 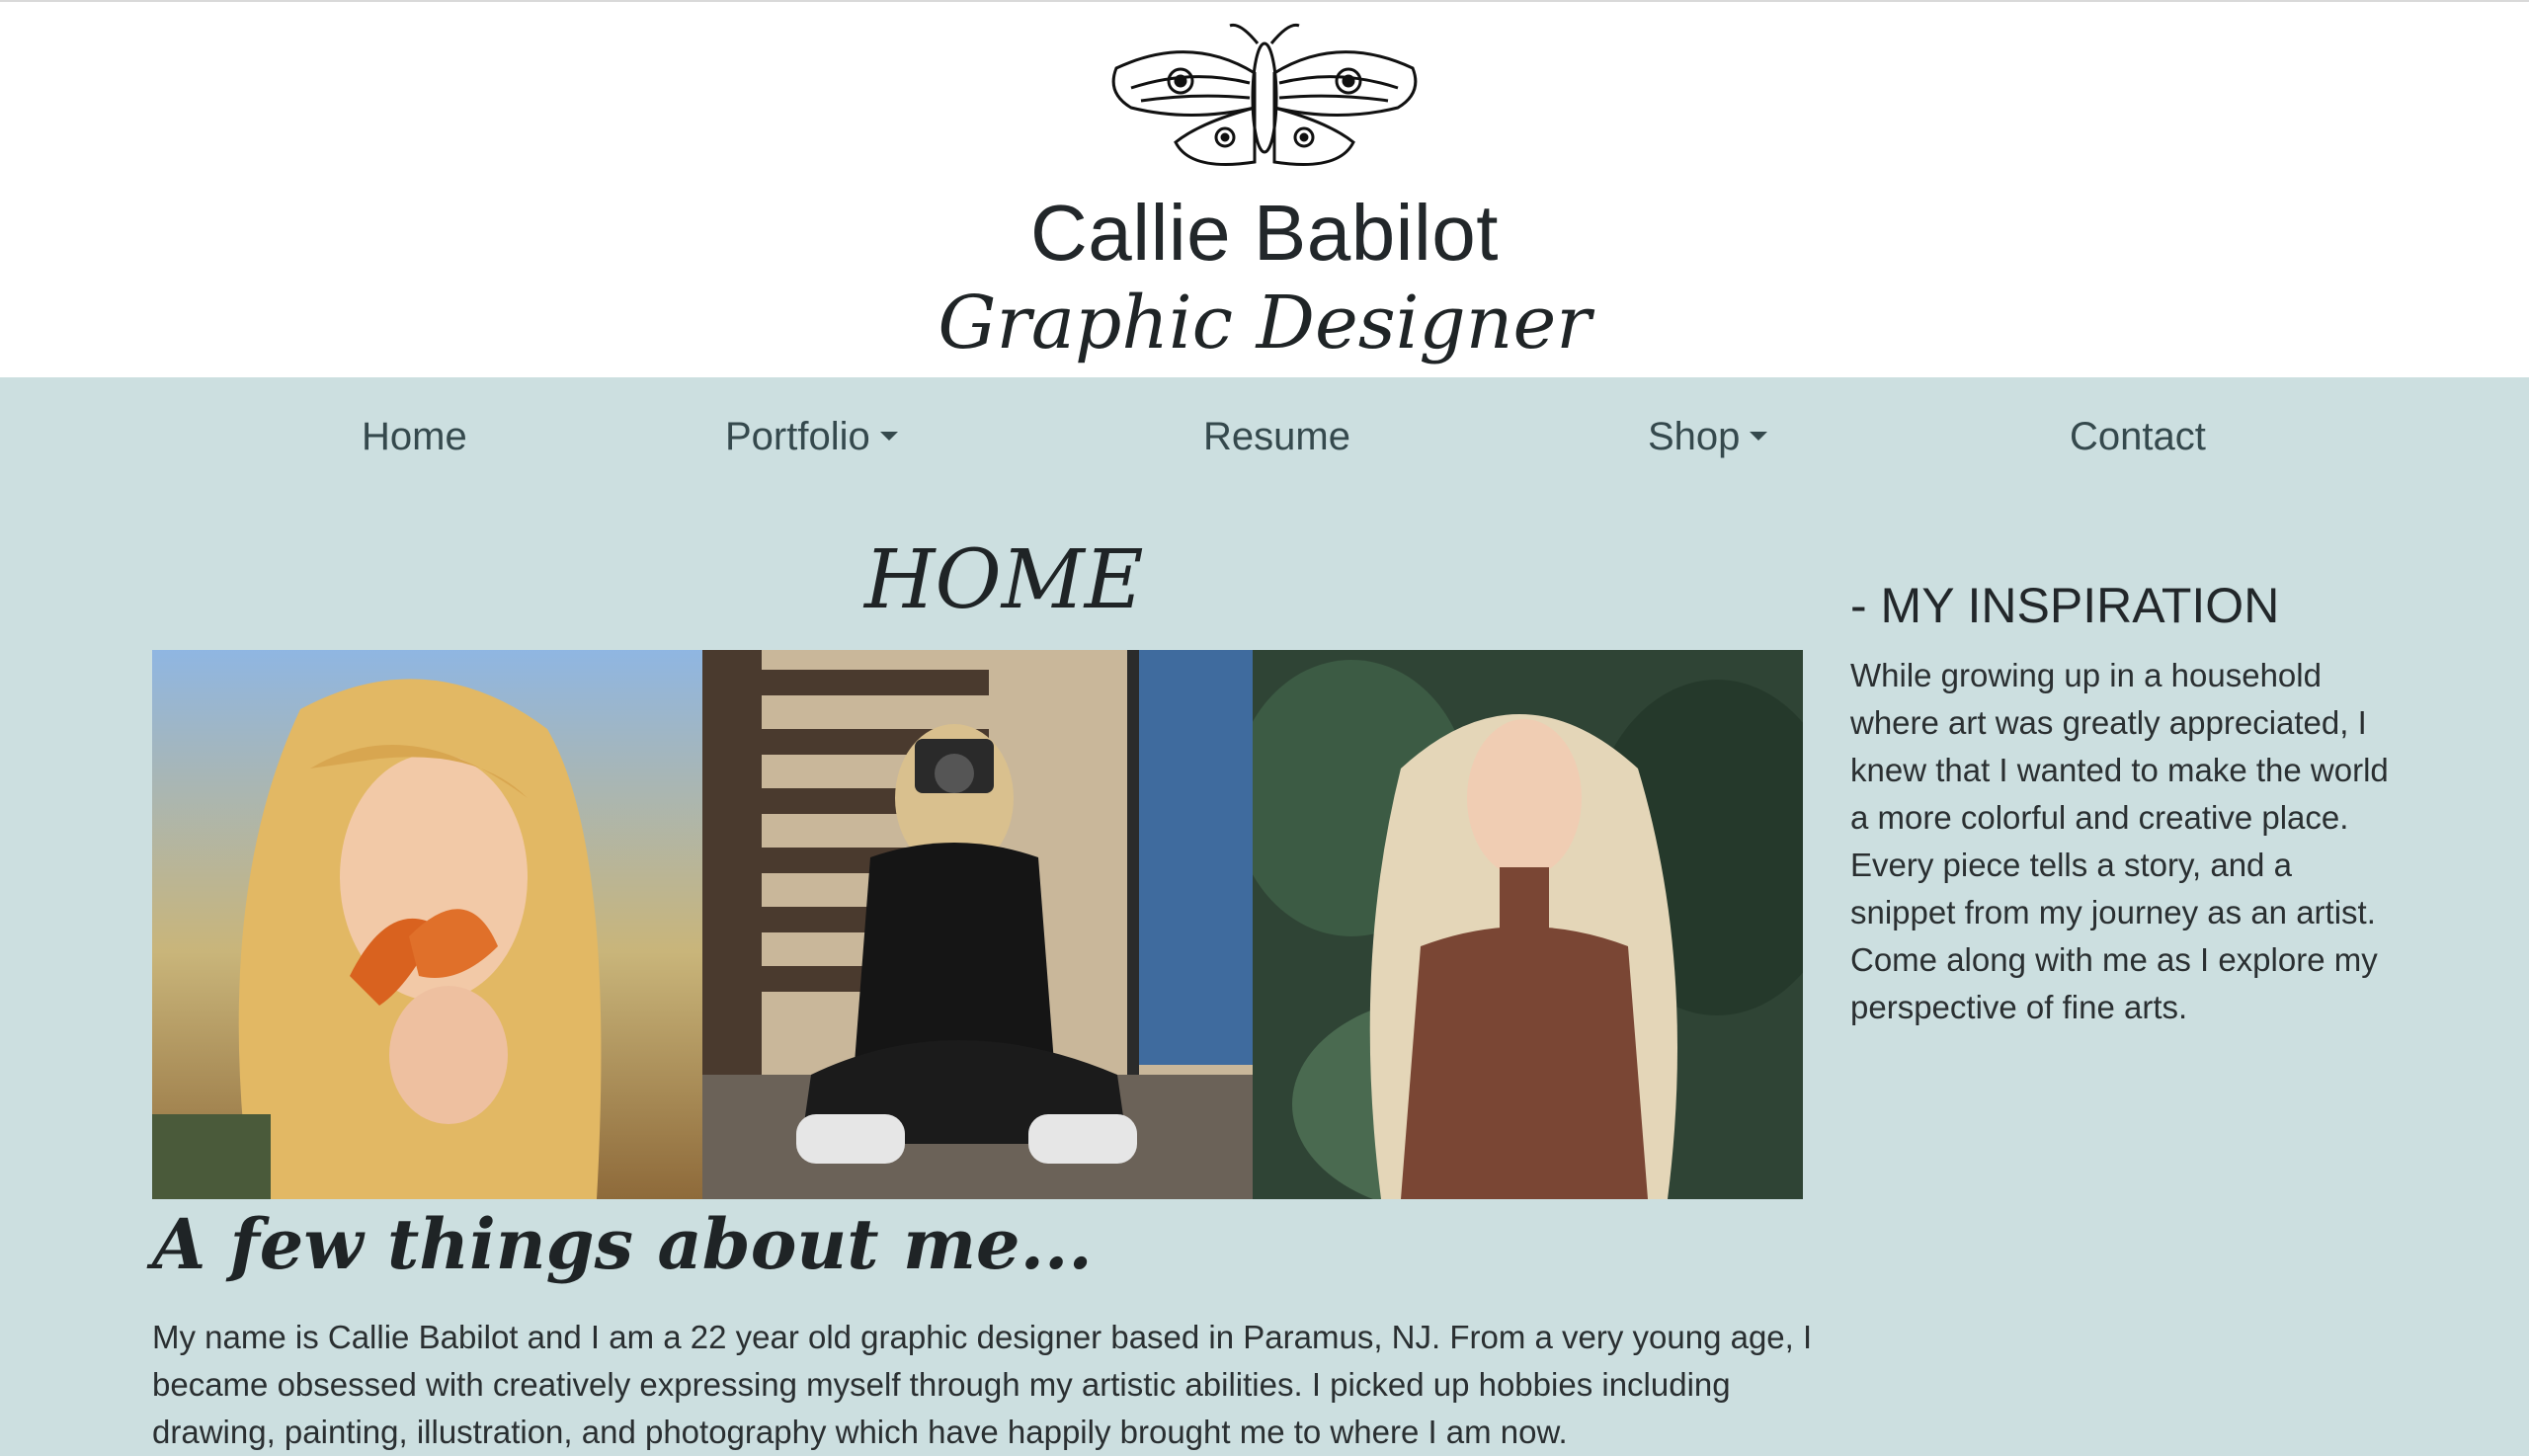 I want to click on nav-item-resume: Resume, so click(x=1276, y=437).